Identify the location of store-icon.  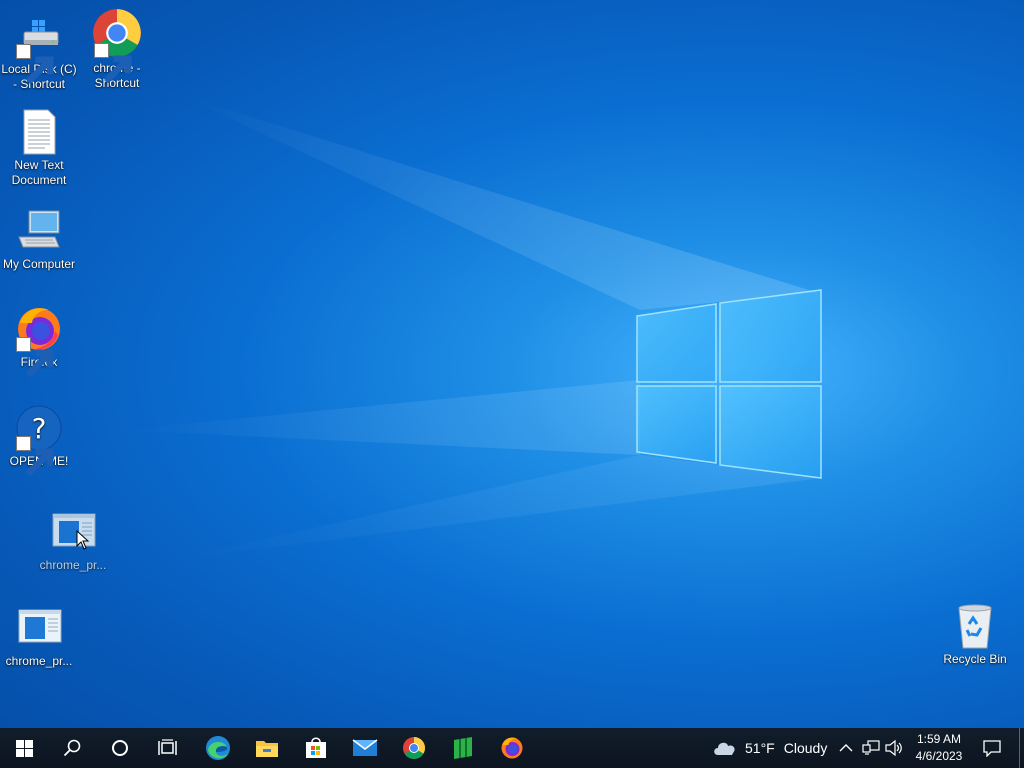
(316, 747).